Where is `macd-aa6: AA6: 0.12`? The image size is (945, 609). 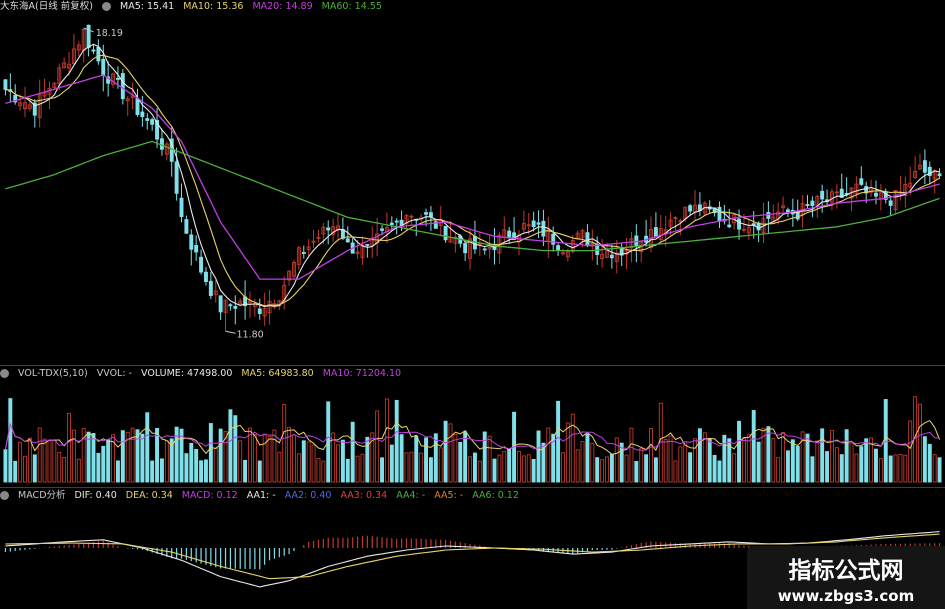 macd-aa6: AA6: 0.12 is located at coordinates (495, 495).